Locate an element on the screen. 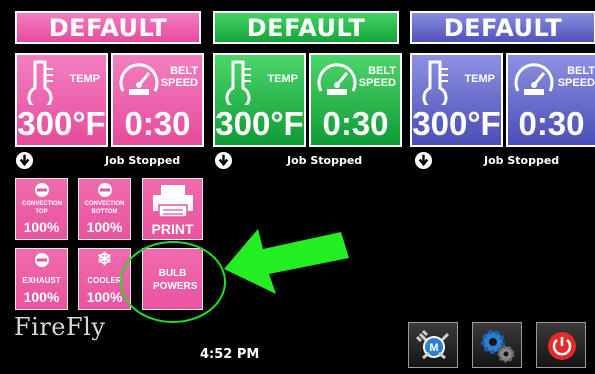 The width and height of the screenshot is (595, 374). zone-2-speed-value: 0:30 is located at coordinates (355, 123).